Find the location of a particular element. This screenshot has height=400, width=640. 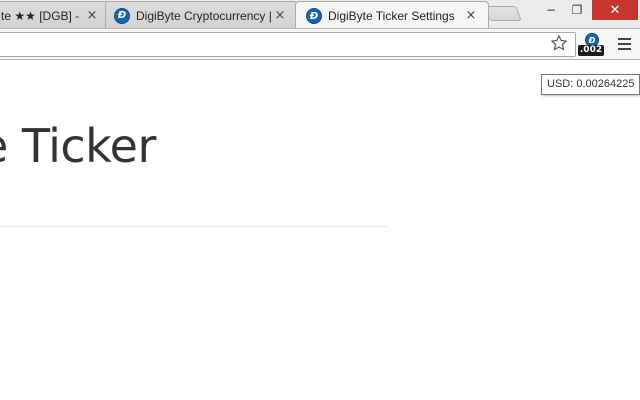

tab-digibyte-ticker-settings: Ð DigiByte Ticker Settings × is located at coordinates (392, 14).